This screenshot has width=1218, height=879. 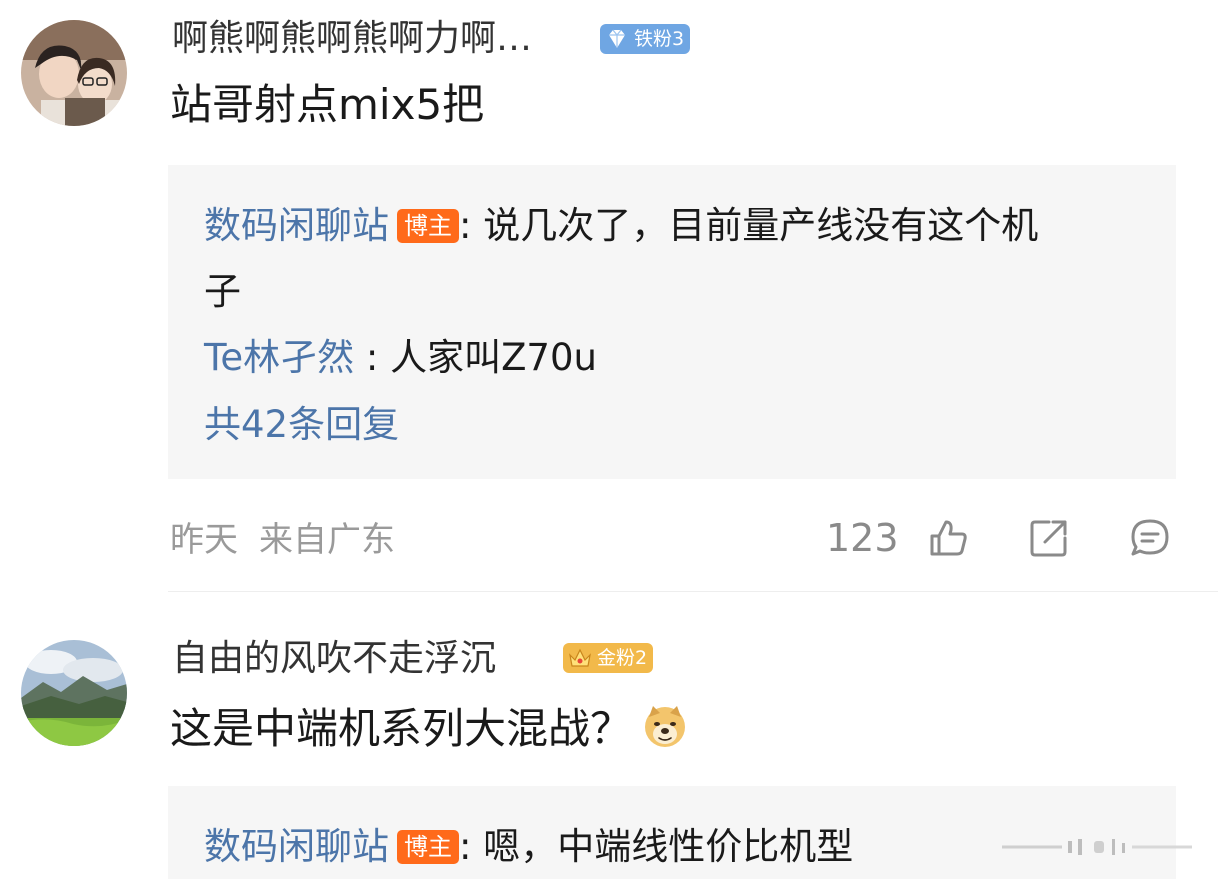 What do you see at coordinates (580, 658) in the screenshot?
I see `crown-icon` at bounding box center [580, 658].